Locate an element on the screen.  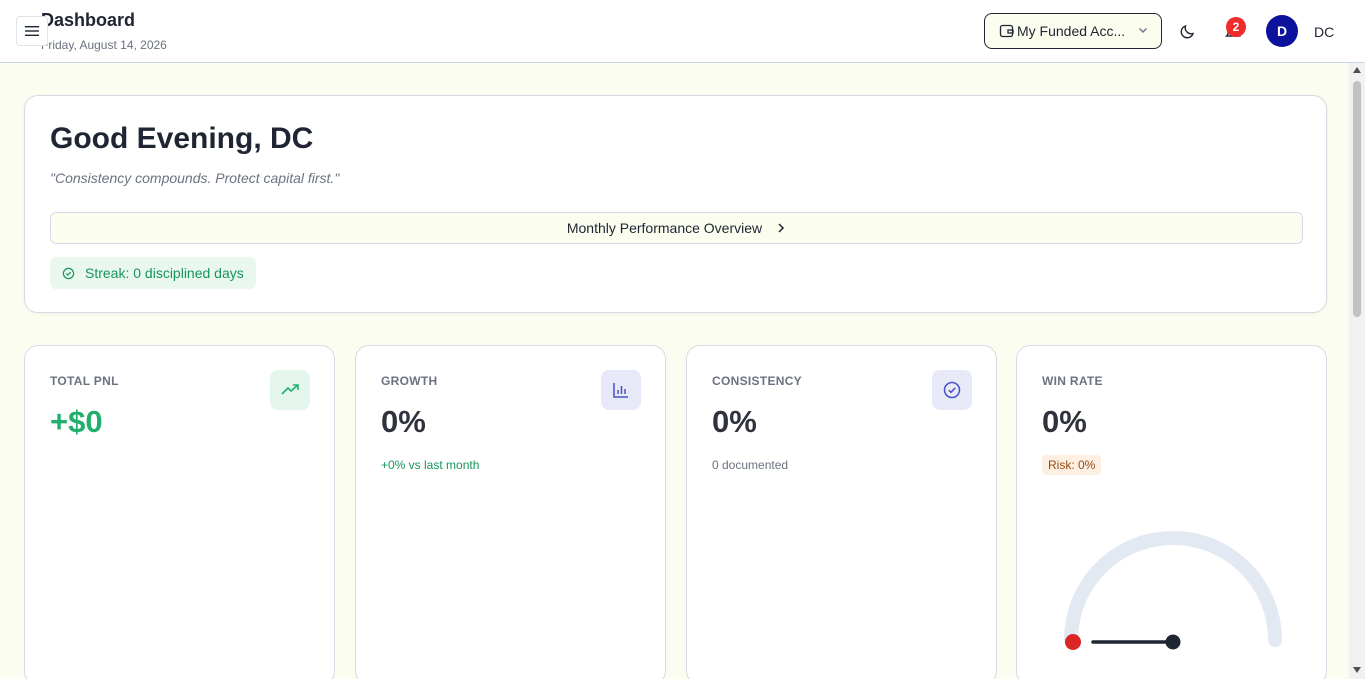
growth-card: GROWTH 0% +0% vs last month is located at coordinates (510, 512).